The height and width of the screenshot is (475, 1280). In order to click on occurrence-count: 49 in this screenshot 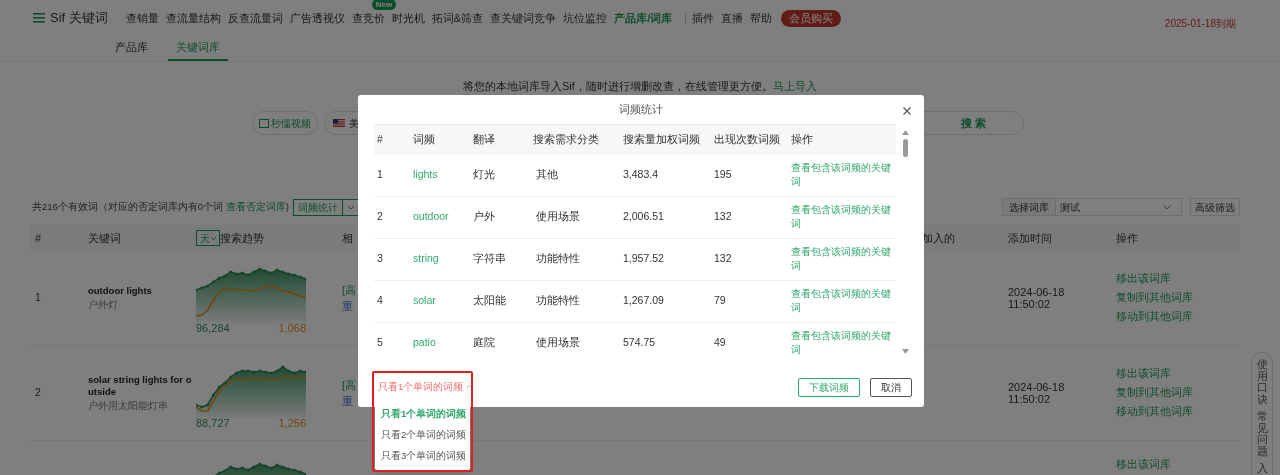, I will do `click(720, 343)`.